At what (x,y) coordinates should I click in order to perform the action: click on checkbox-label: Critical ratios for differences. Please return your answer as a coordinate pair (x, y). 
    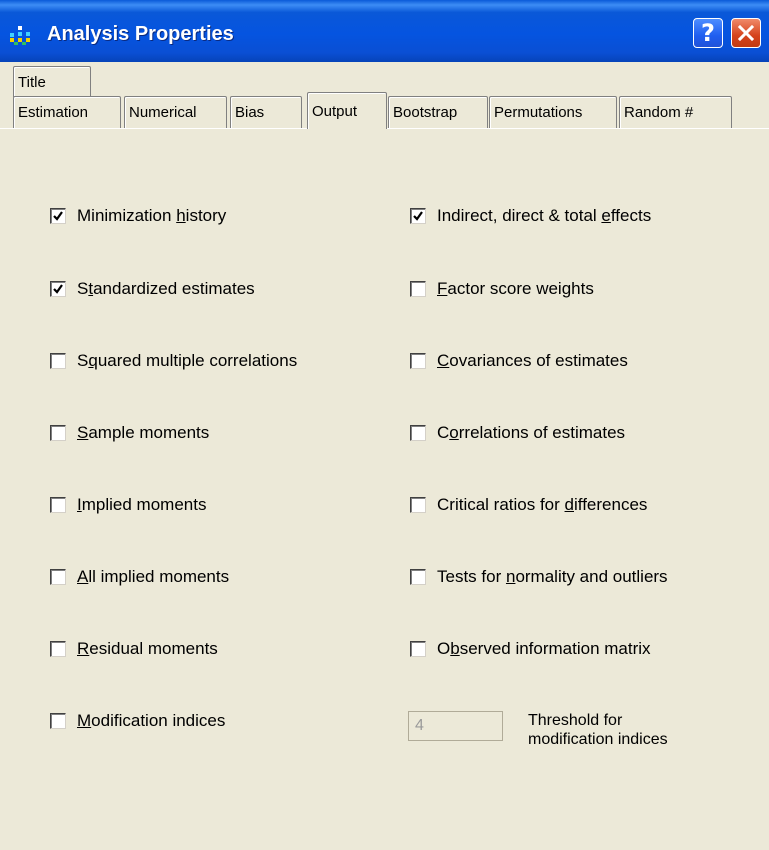
    Looking at the image, I should click on (542, 504).